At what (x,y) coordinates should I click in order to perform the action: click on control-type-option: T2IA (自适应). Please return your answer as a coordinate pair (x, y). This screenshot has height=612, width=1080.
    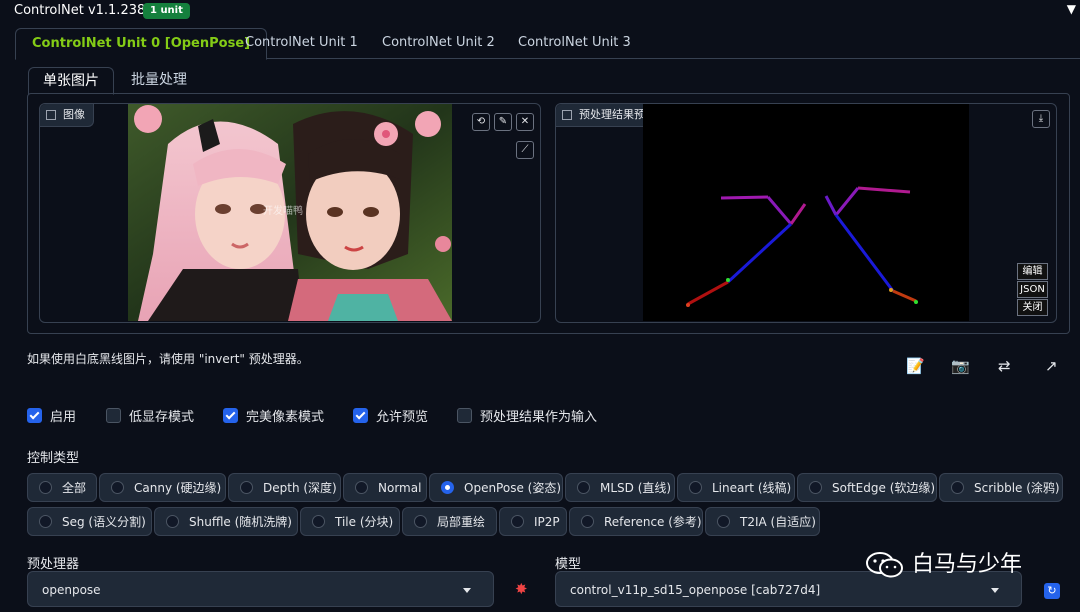
    Looking at the image, I should click on (762, 521).